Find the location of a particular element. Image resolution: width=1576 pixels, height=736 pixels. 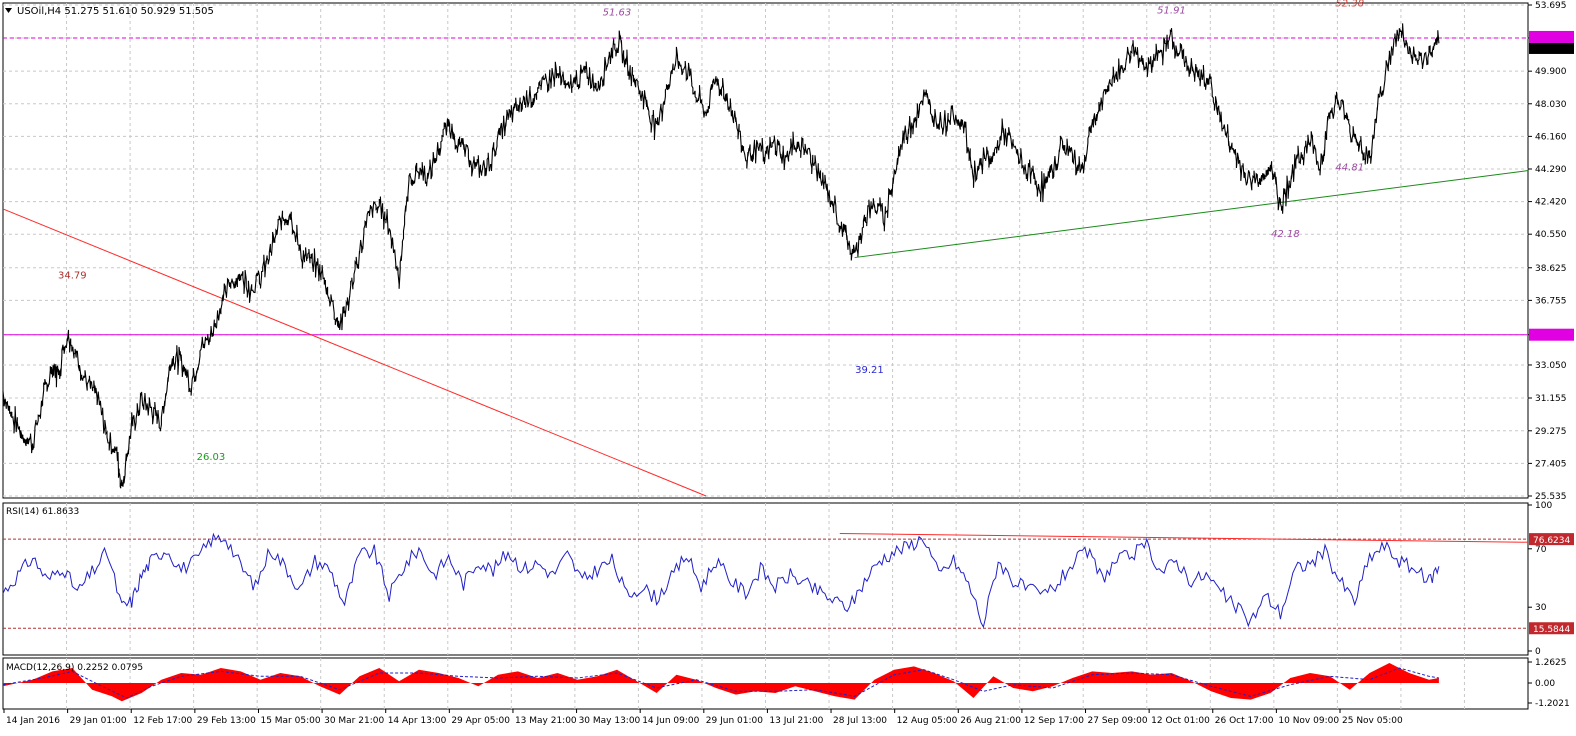

time-tick-label: 15 Mar 05:00 is located at coordinates (290, 721).